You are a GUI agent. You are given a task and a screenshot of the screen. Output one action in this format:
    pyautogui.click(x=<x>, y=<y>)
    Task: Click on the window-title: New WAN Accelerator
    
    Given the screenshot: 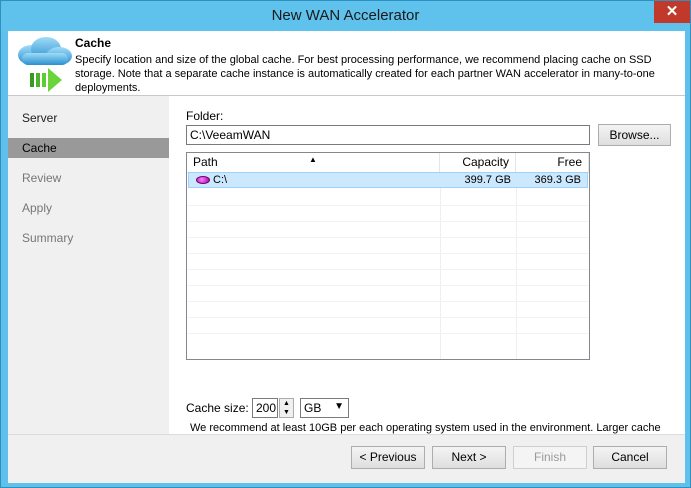 What is the action you would take?
    pyautogui.click(x=345, y=15)
    